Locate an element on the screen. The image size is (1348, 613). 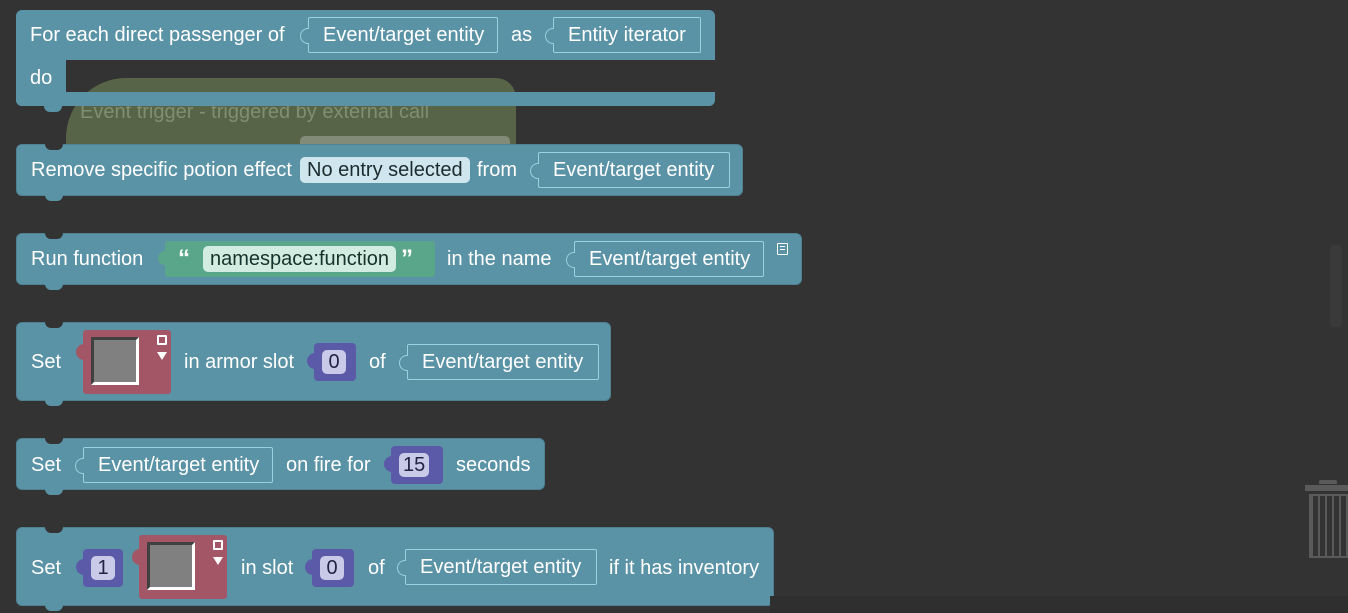
remove-potion-entity-input: Event/target entity is located at coordinates (630, 170).